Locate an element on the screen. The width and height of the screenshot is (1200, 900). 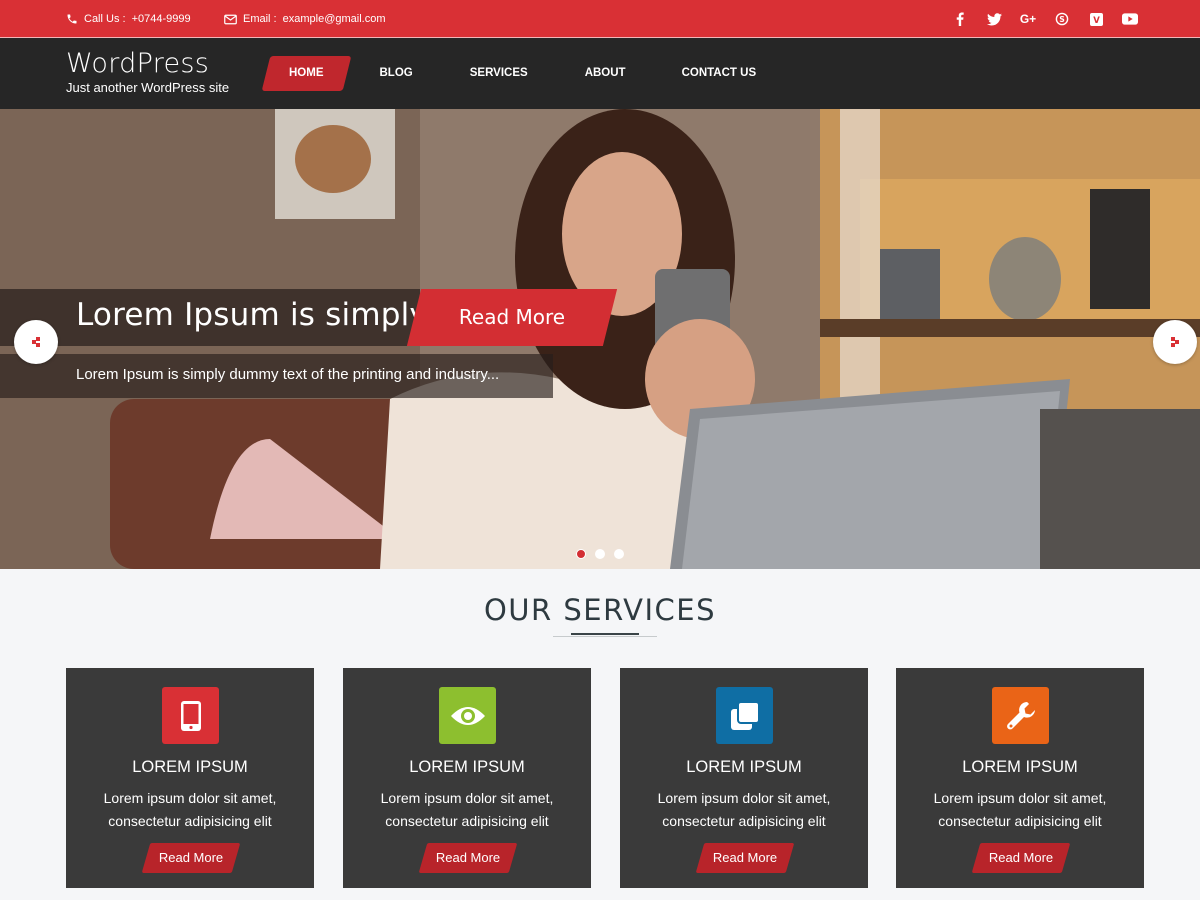
svg-text: V is located at coordinates (1096, 19).